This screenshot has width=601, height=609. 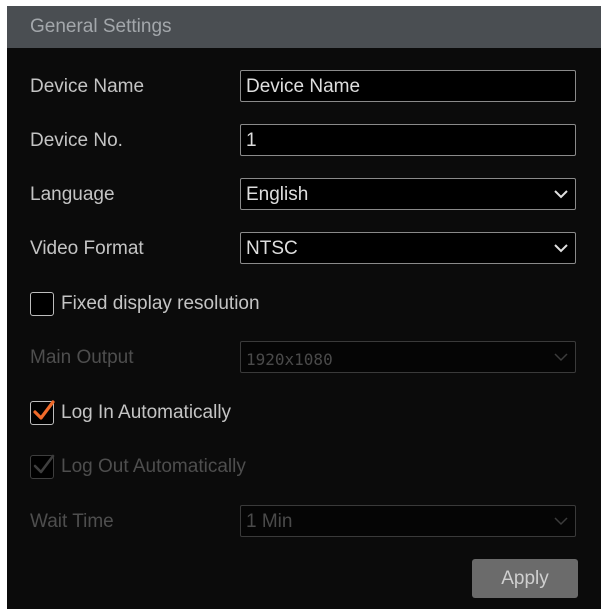 I want to click on device-no-input: 1, so click(x=408, y=140).